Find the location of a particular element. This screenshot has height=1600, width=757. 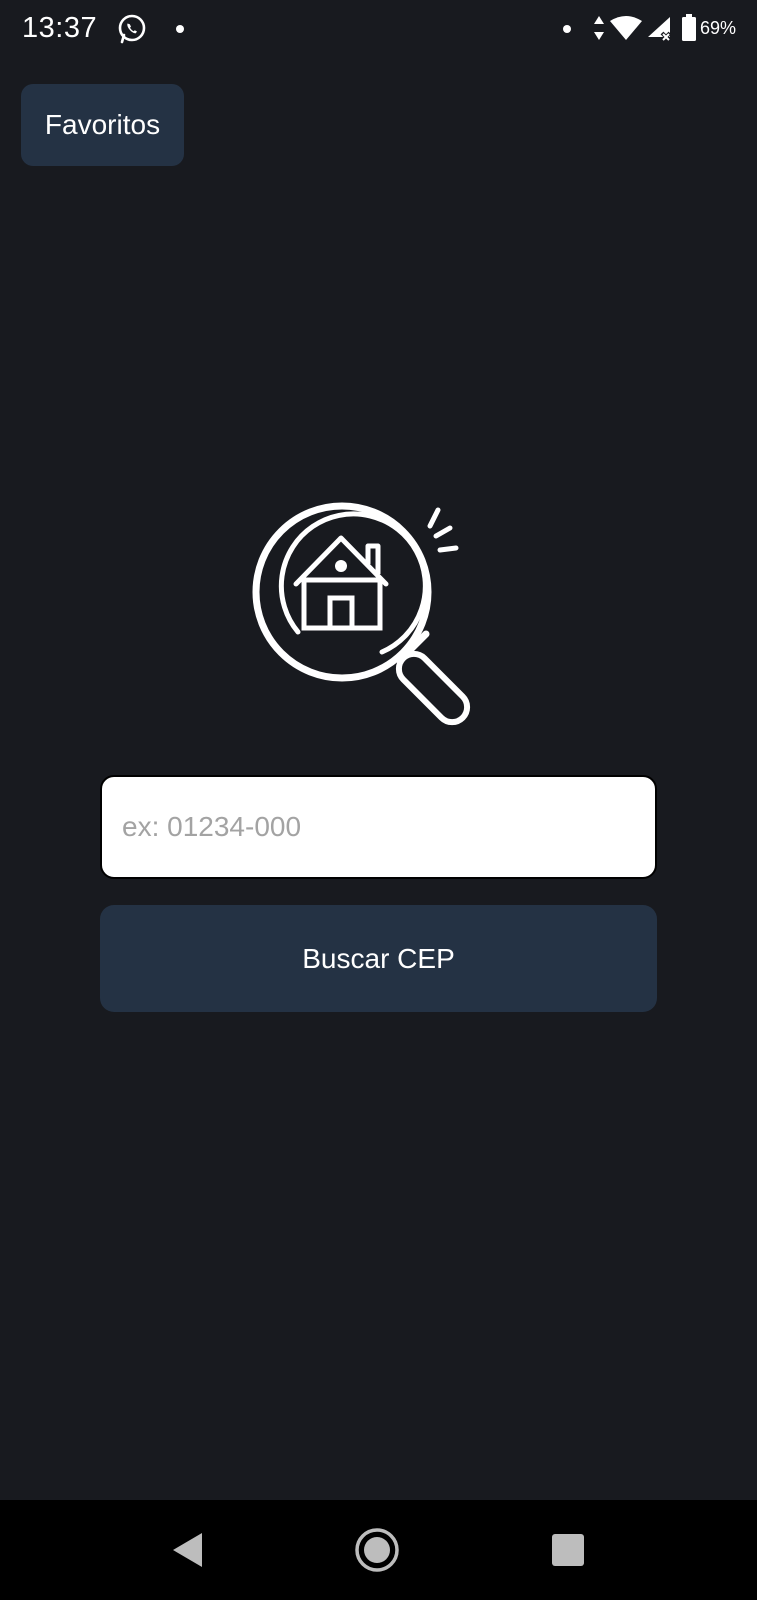

battery-icon is located at coordinates (689, 27).